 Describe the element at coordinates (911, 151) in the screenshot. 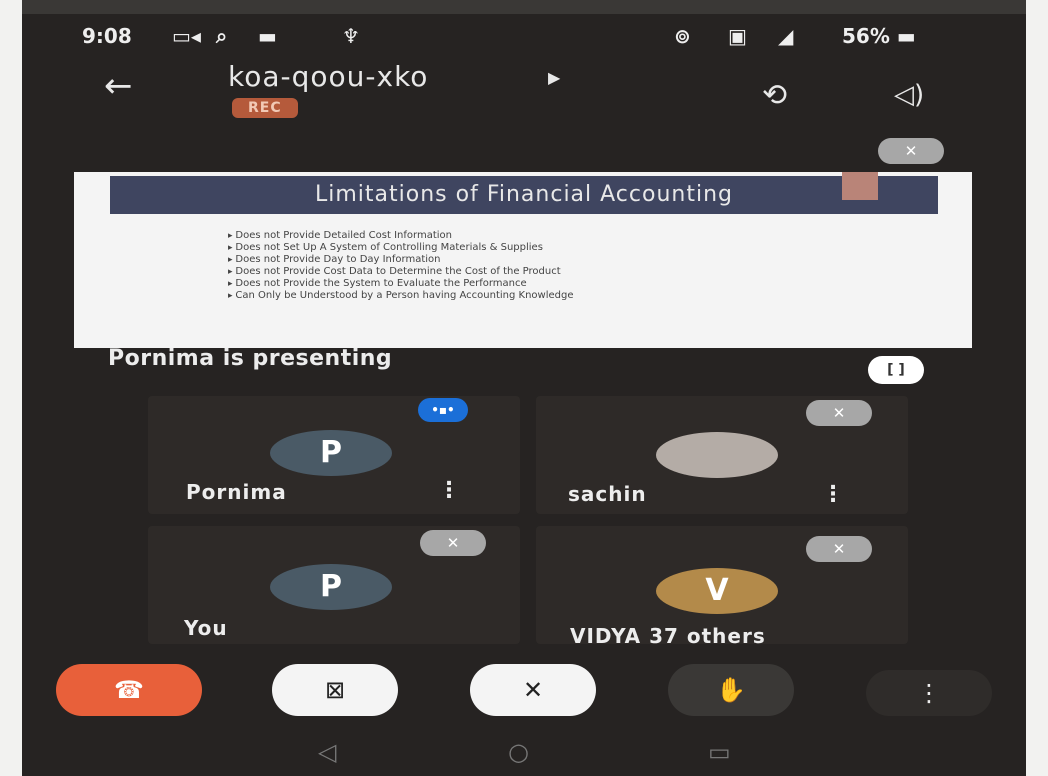

I see `presenter-mic-off-icon: ✕` at that location.